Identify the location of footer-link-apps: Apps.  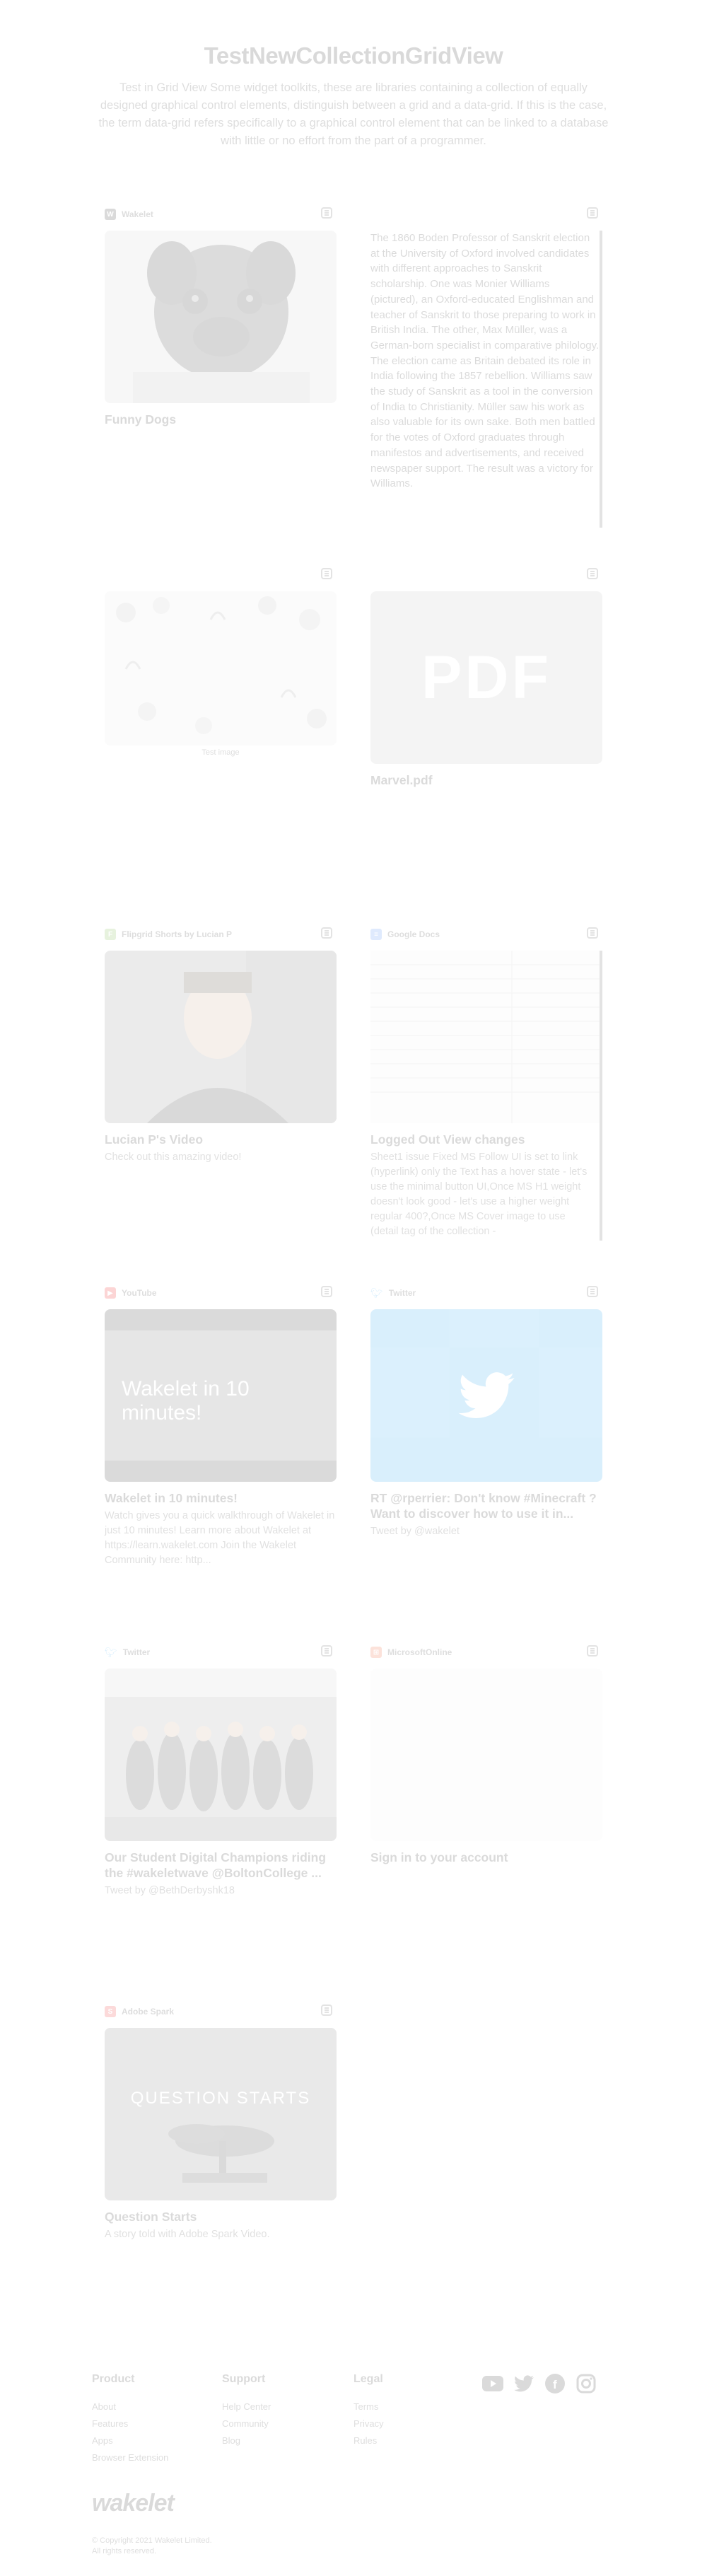
(130, 2440).